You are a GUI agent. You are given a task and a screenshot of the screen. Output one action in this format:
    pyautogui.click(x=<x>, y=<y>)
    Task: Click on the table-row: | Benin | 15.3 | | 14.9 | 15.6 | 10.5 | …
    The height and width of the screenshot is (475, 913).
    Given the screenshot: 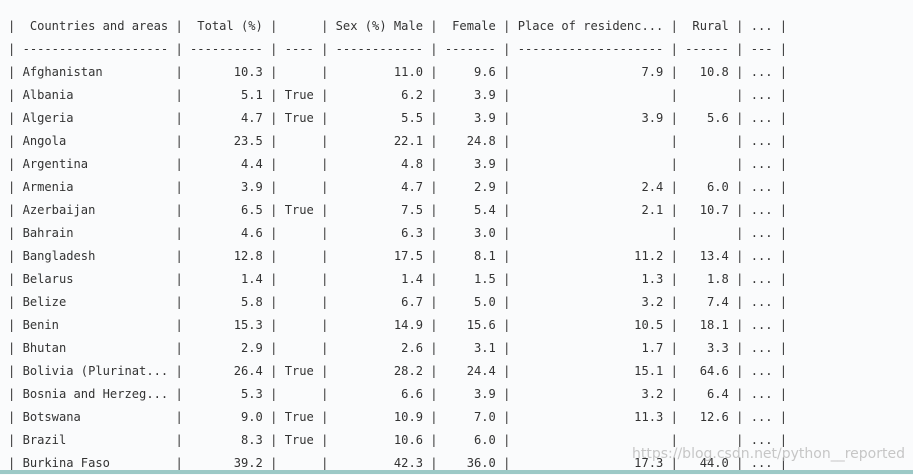 What is the action you would take?
    pyautogui.click(x=397, y=325)
    